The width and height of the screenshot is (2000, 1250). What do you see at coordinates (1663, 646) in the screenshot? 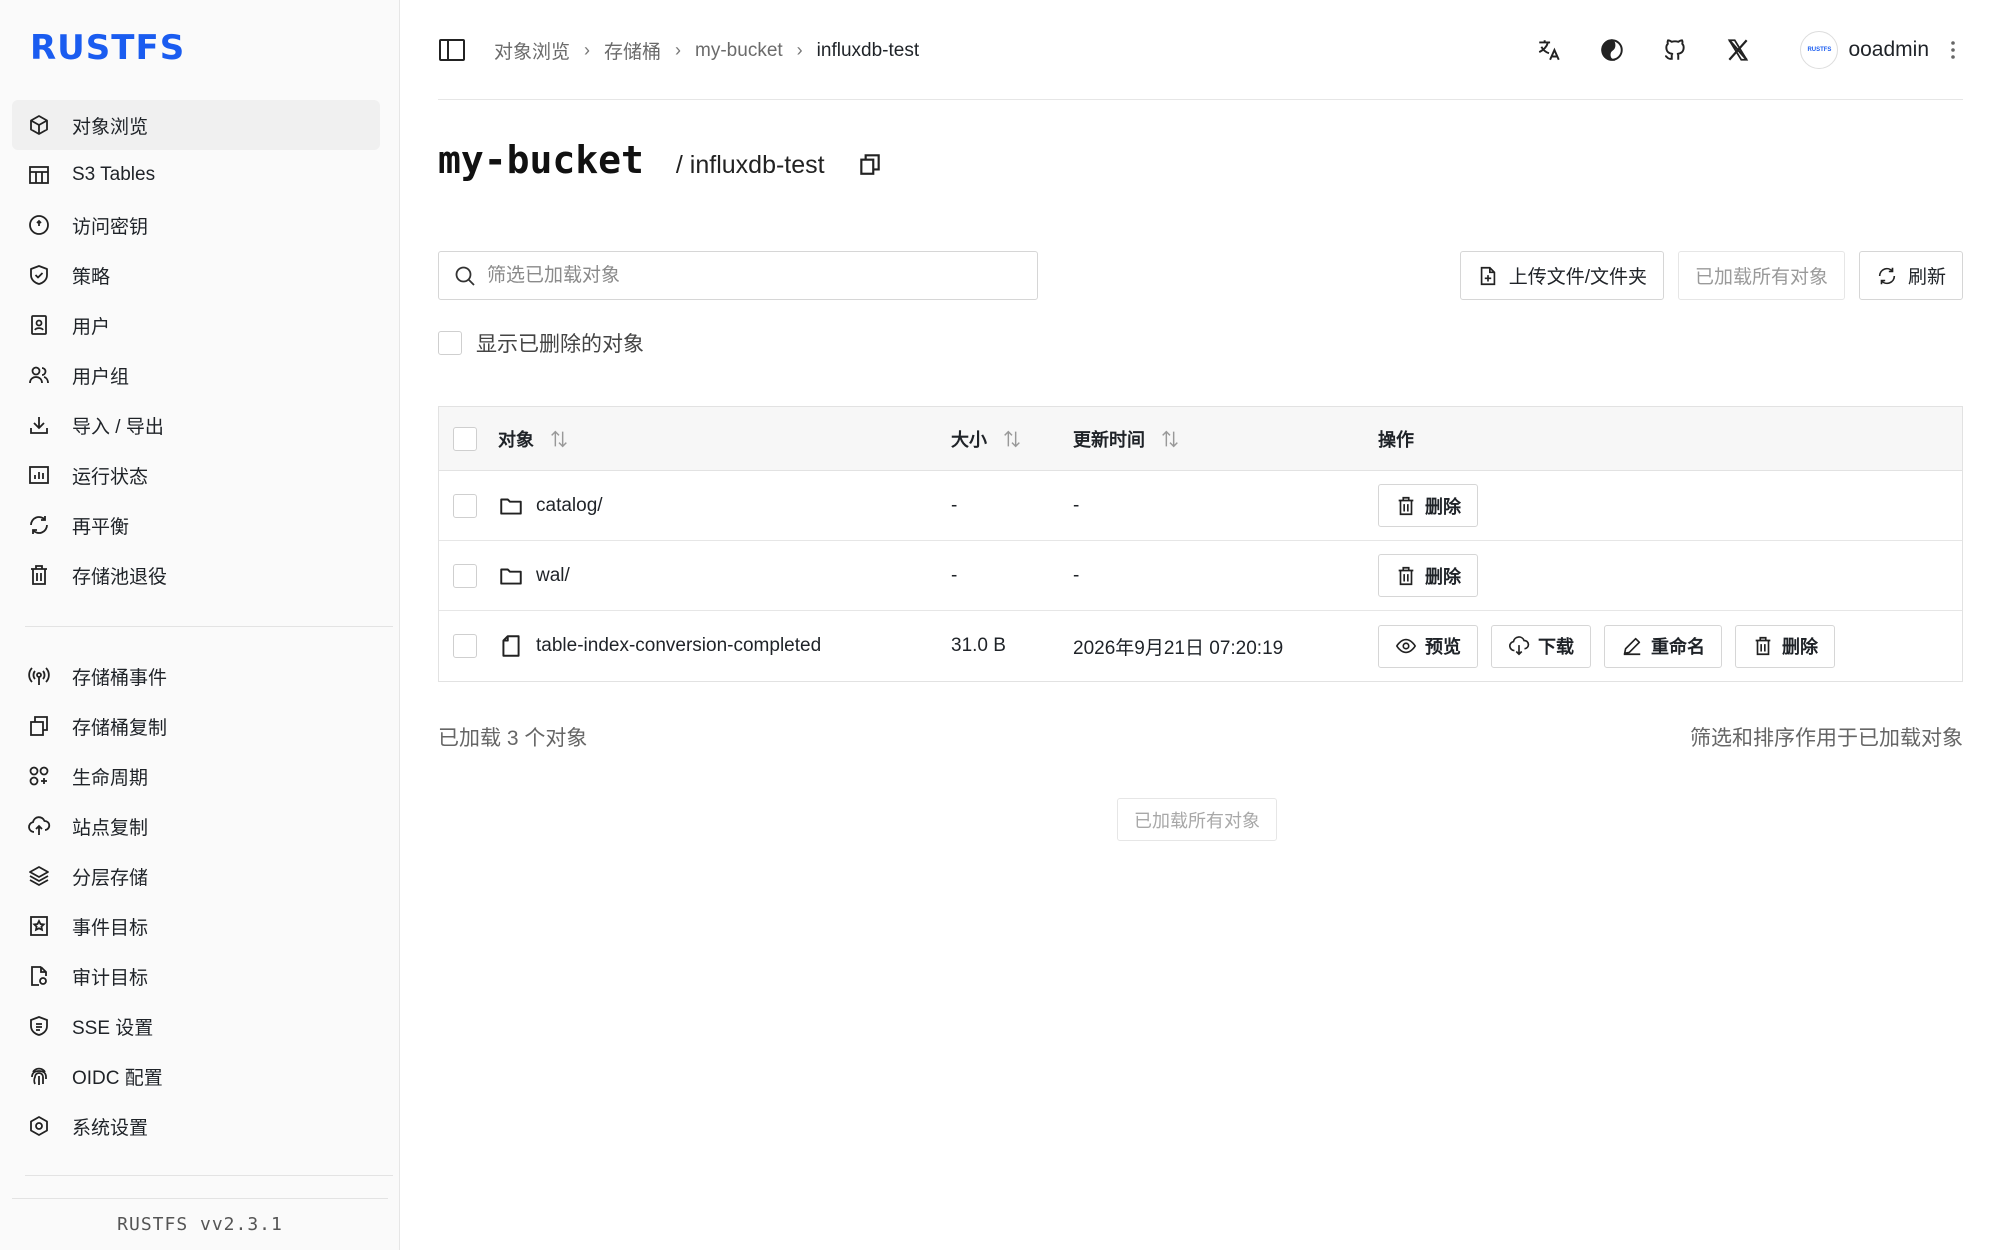
I see `rename-button: 重命名` at bounding box center [1663, 646].